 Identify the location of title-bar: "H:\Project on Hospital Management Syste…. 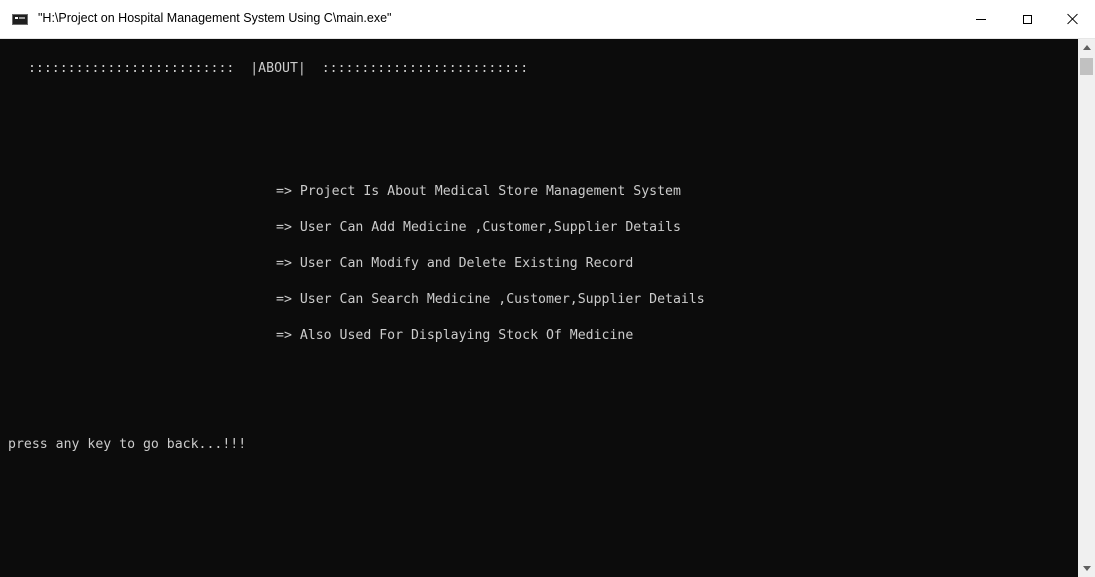
(547, 19).